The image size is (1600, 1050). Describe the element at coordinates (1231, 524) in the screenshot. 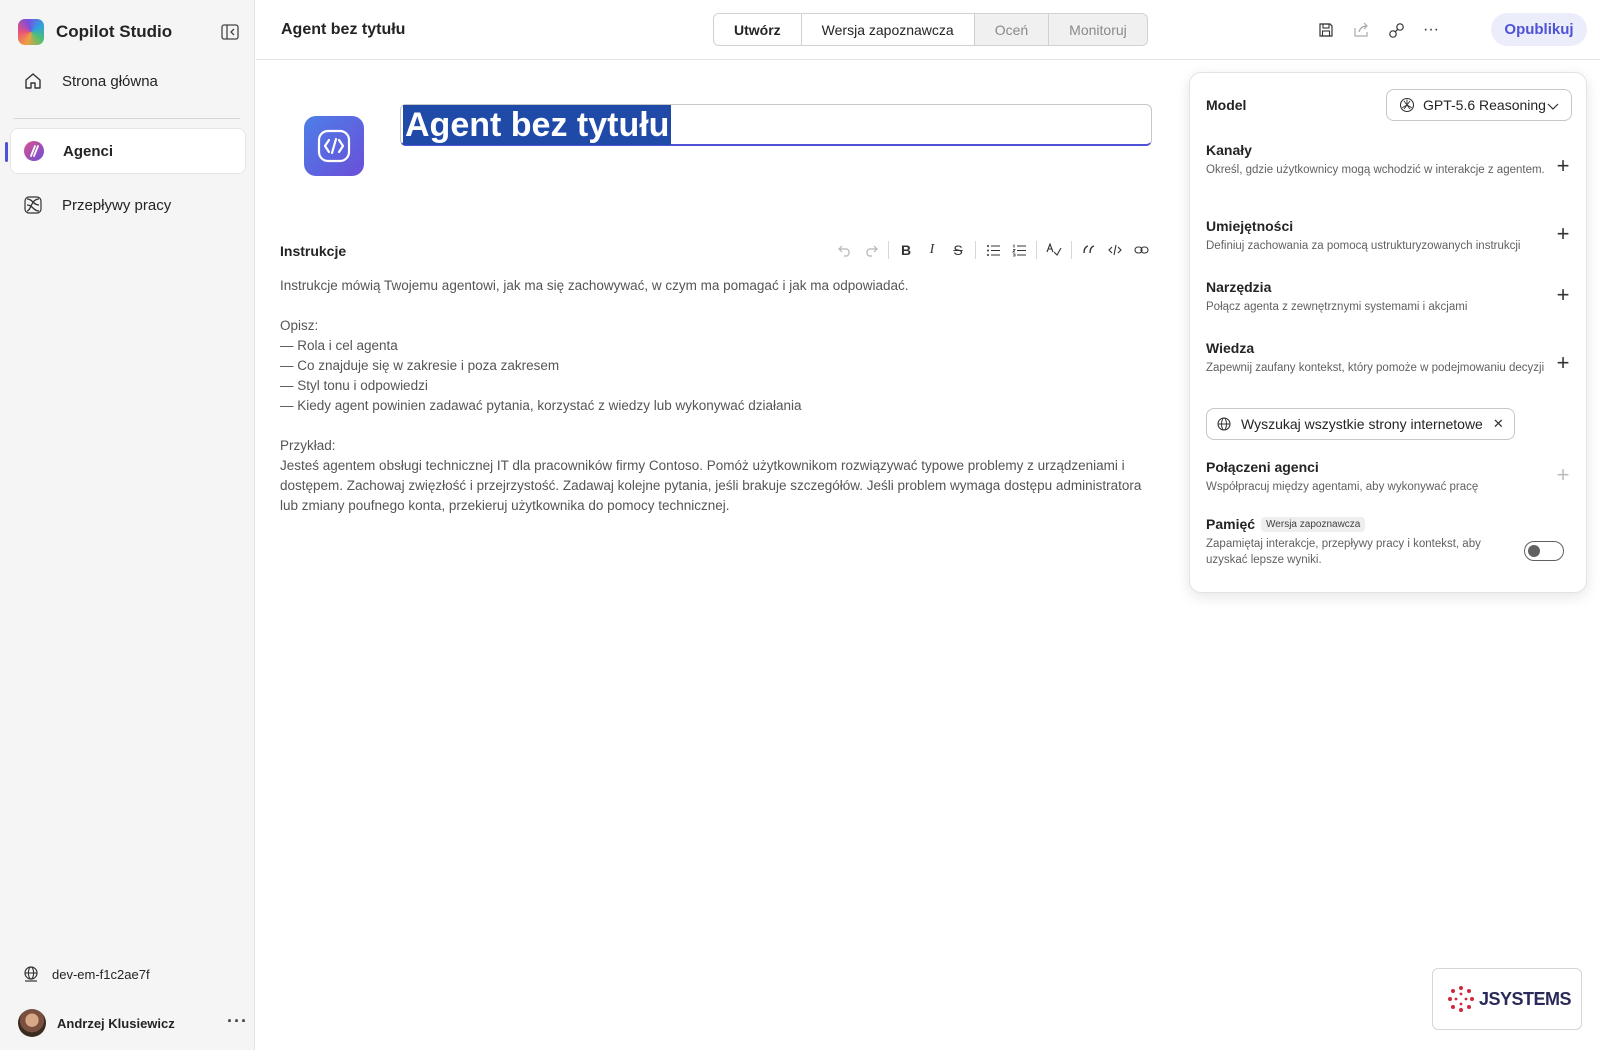

I see `memory-title-text: Pamięć` at that location.